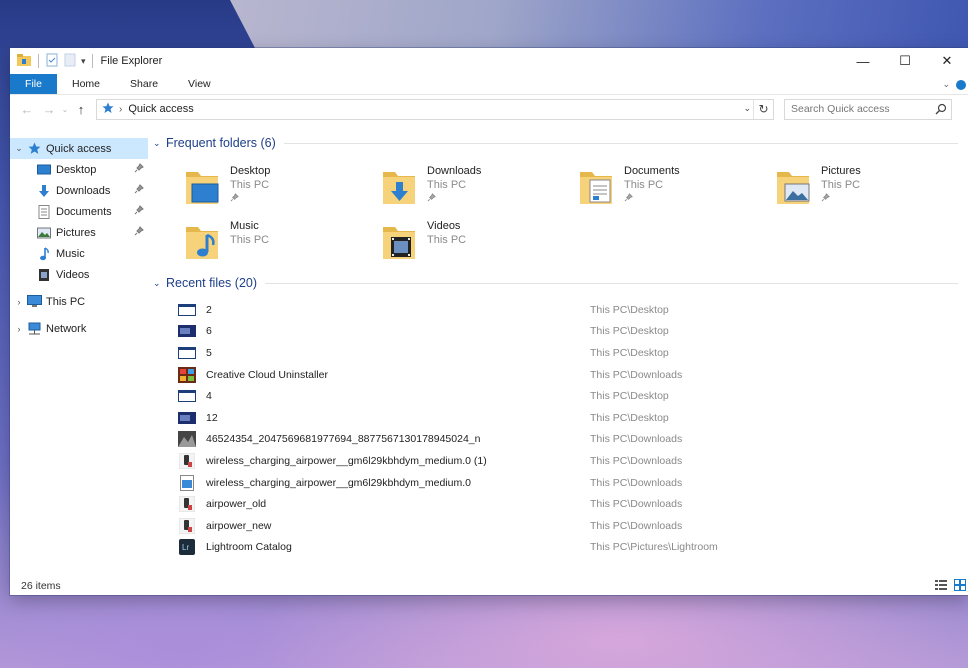 The image size is (968, 668). I want to click on breadcrumb: Quick access, so click(160, 109).